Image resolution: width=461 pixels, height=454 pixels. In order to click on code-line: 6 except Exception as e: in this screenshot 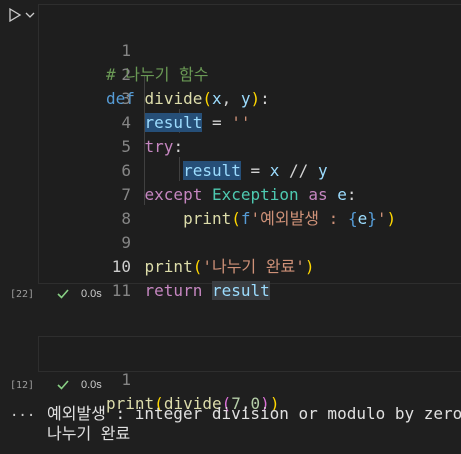, I will do `click(239, 182)`.